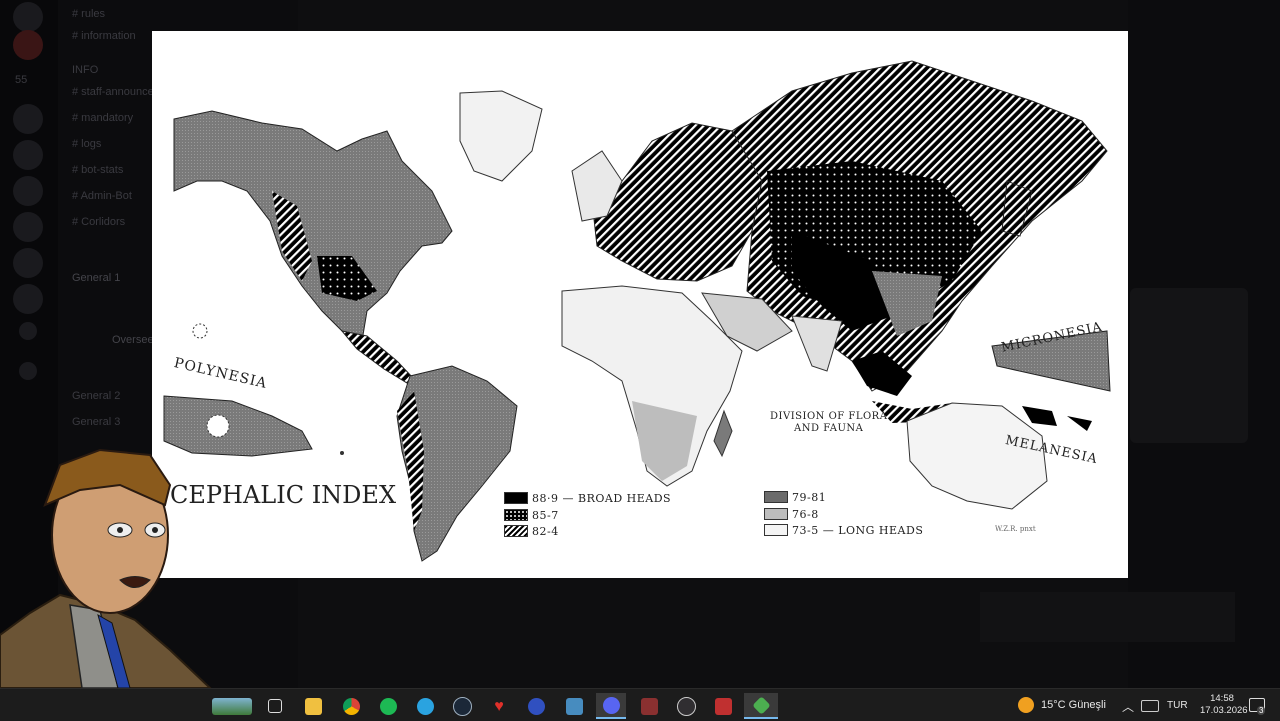  What do you see at coordinates (377, 357) in the screenshot?
I see `central-america` at bounding box center [377, 357].